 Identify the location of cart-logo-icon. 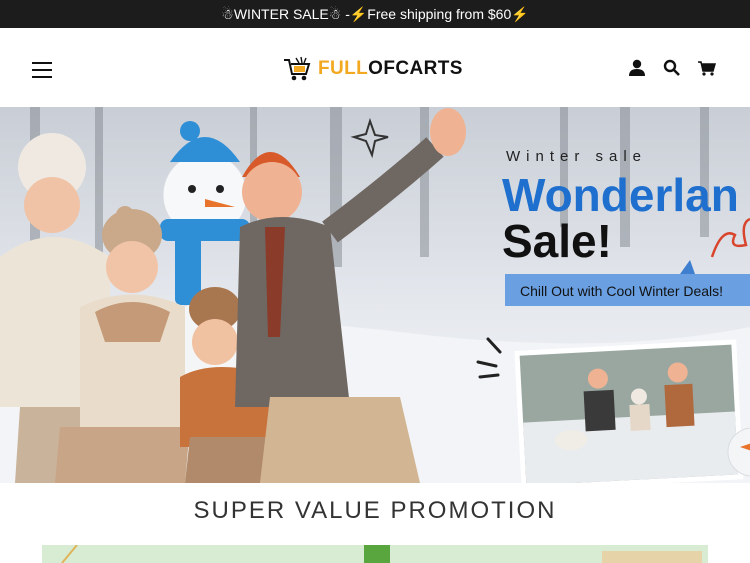
(297, 68).